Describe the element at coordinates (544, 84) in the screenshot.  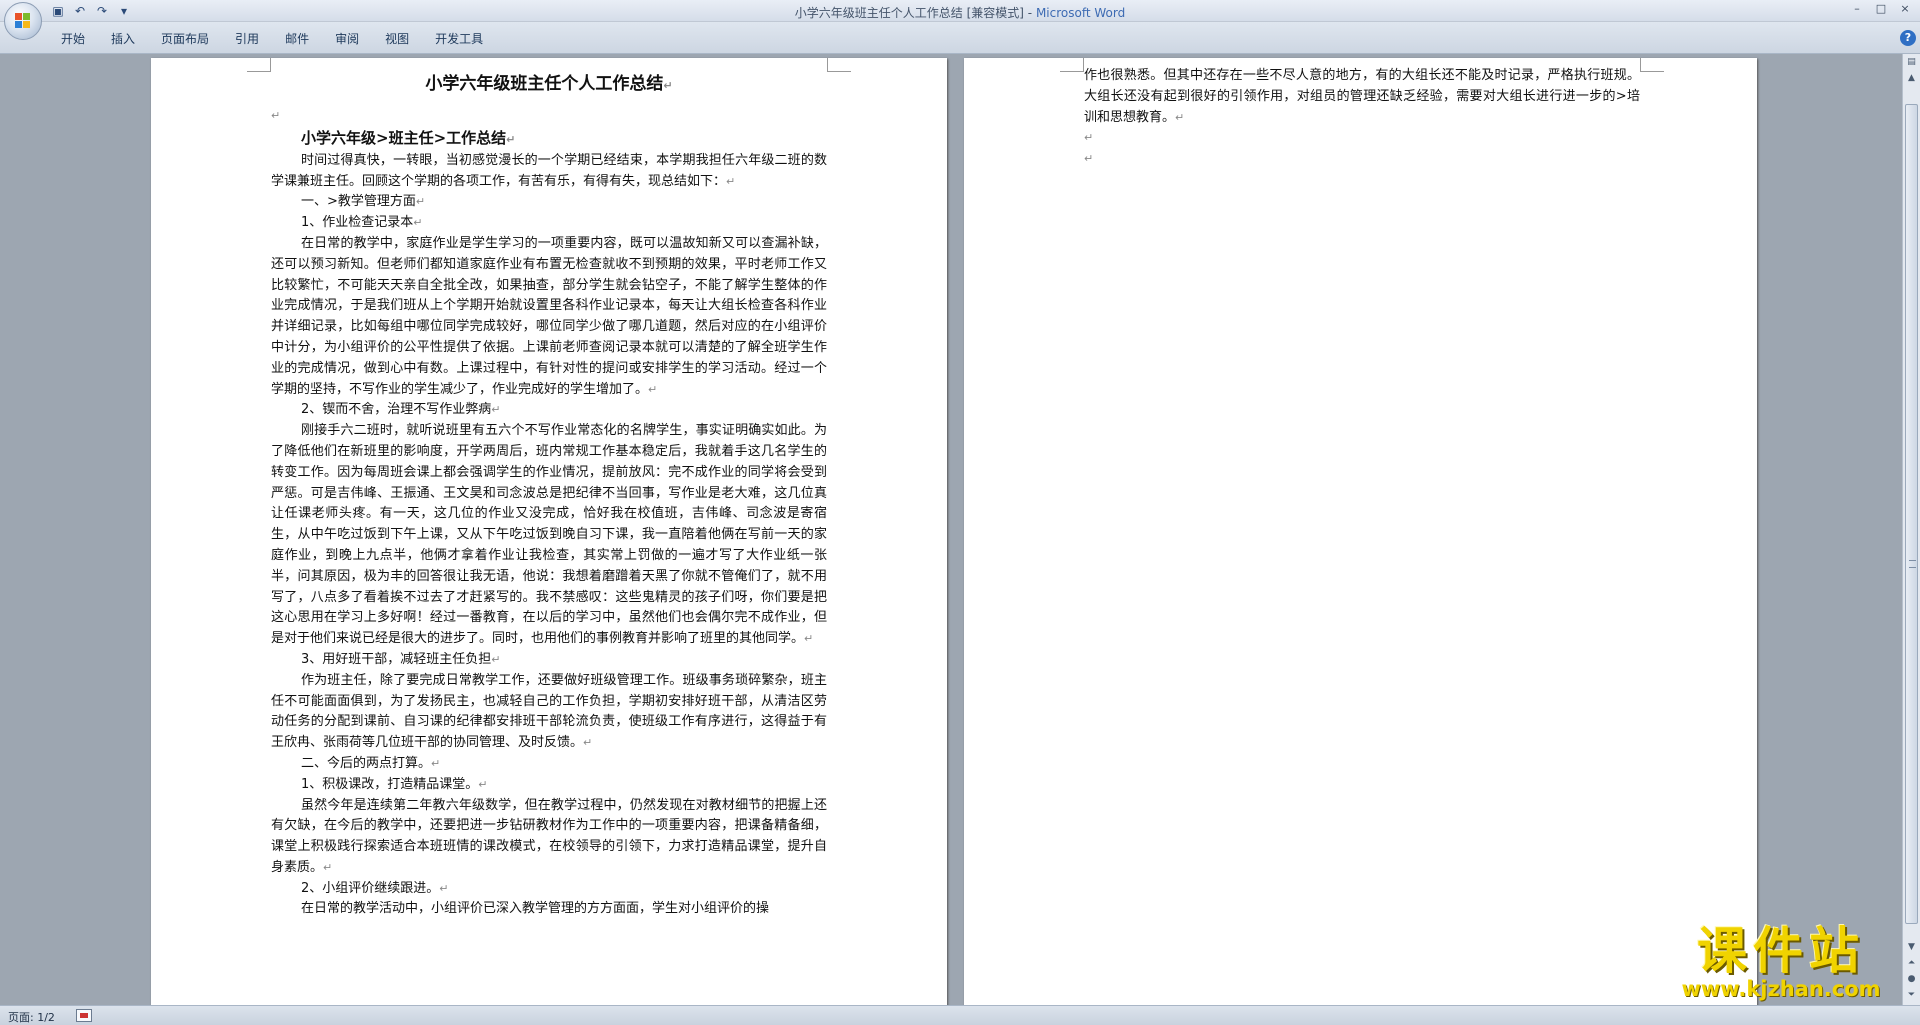
I see `document-title-text: 小学六年级班主任个人工作总结` at that location.